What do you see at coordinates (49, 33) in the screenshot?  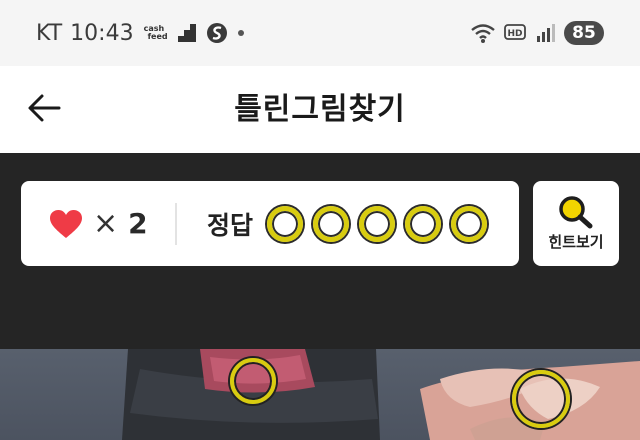 I see `carrier-label: KT` at bounding box center [49, 33].